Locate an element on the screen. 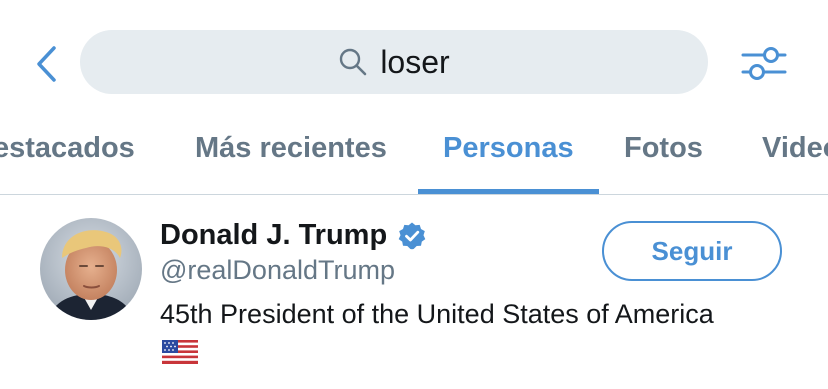 Image resolution: width=828 pixels, height=389 pixels. active-tab-indicator is located at coordinates (508, 191).